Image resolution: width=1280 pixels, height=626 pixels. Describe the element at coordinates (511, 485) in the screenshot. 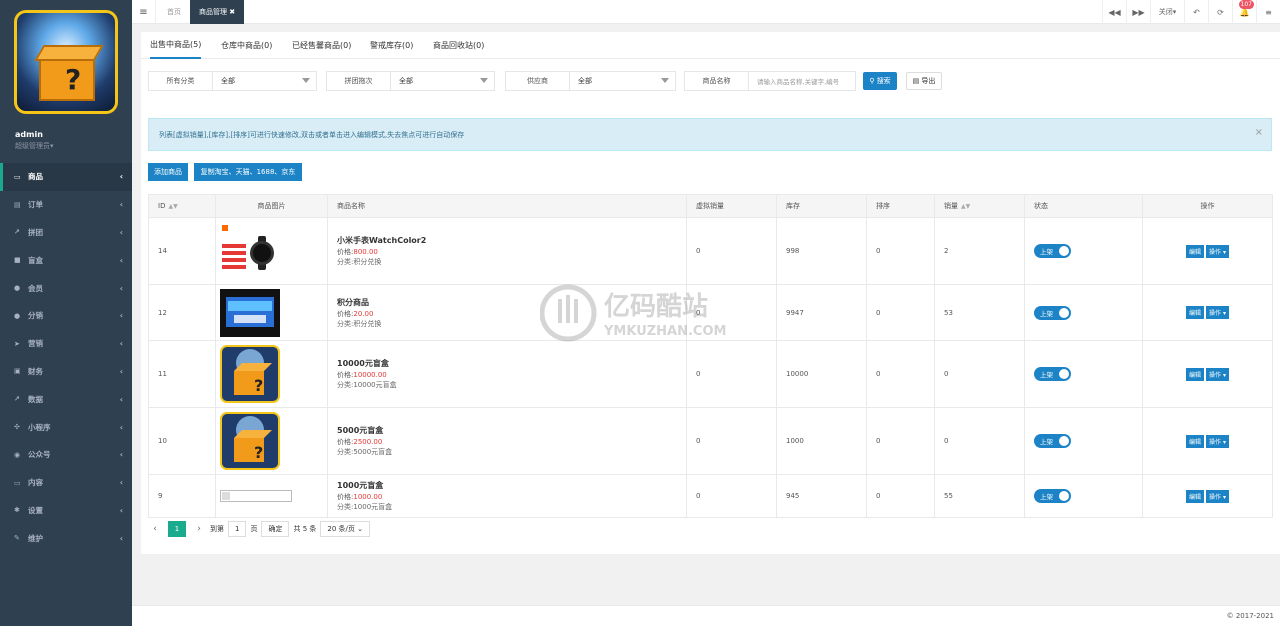

I see `product-name: 1000元盲盒` at that location.